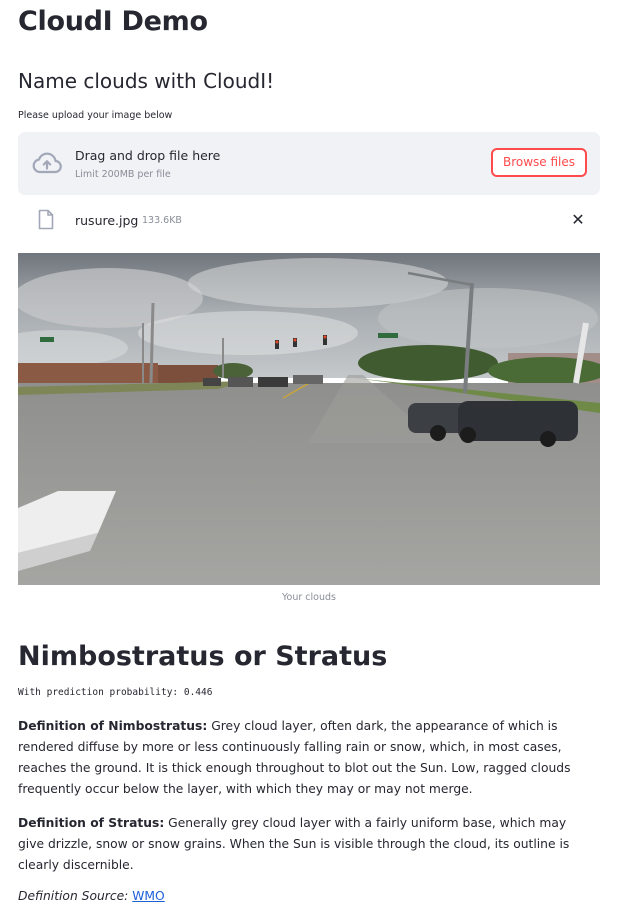 The height and width of the screenshot is (909, 628). I want to click on file-name: rusure.jpg, so click(107, 220).